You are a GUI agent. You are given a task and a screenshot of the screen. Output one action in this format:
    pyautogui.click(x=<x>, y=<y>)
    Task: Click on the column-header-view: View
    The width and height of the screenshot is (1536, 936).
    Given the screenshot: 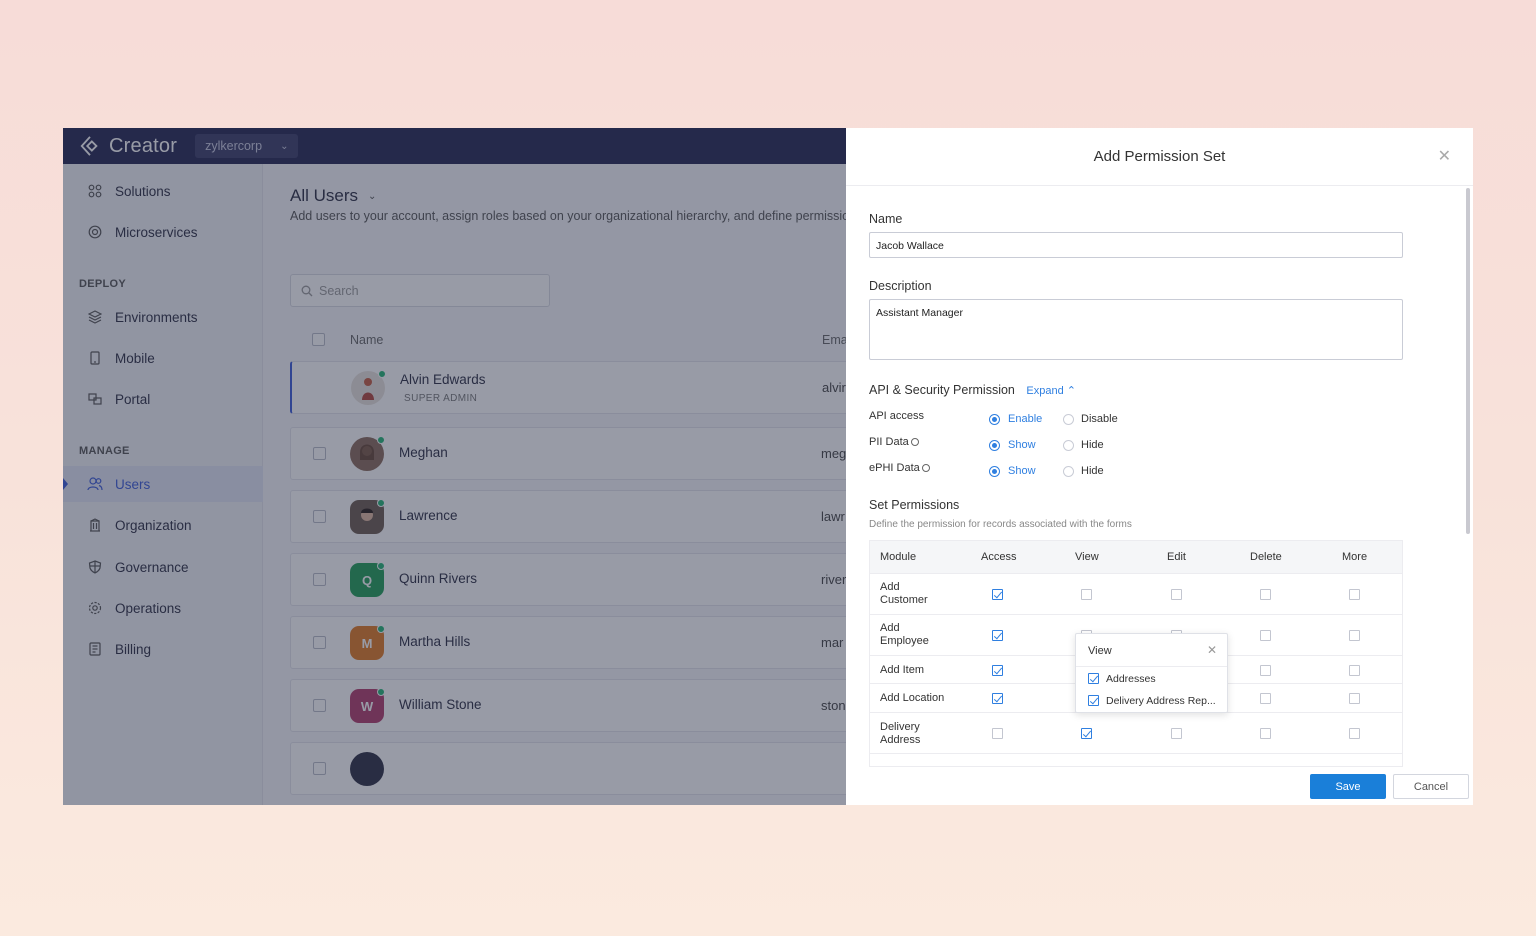 What is the action you would take?
    pyautogui.click(x=1087, y=557)
    